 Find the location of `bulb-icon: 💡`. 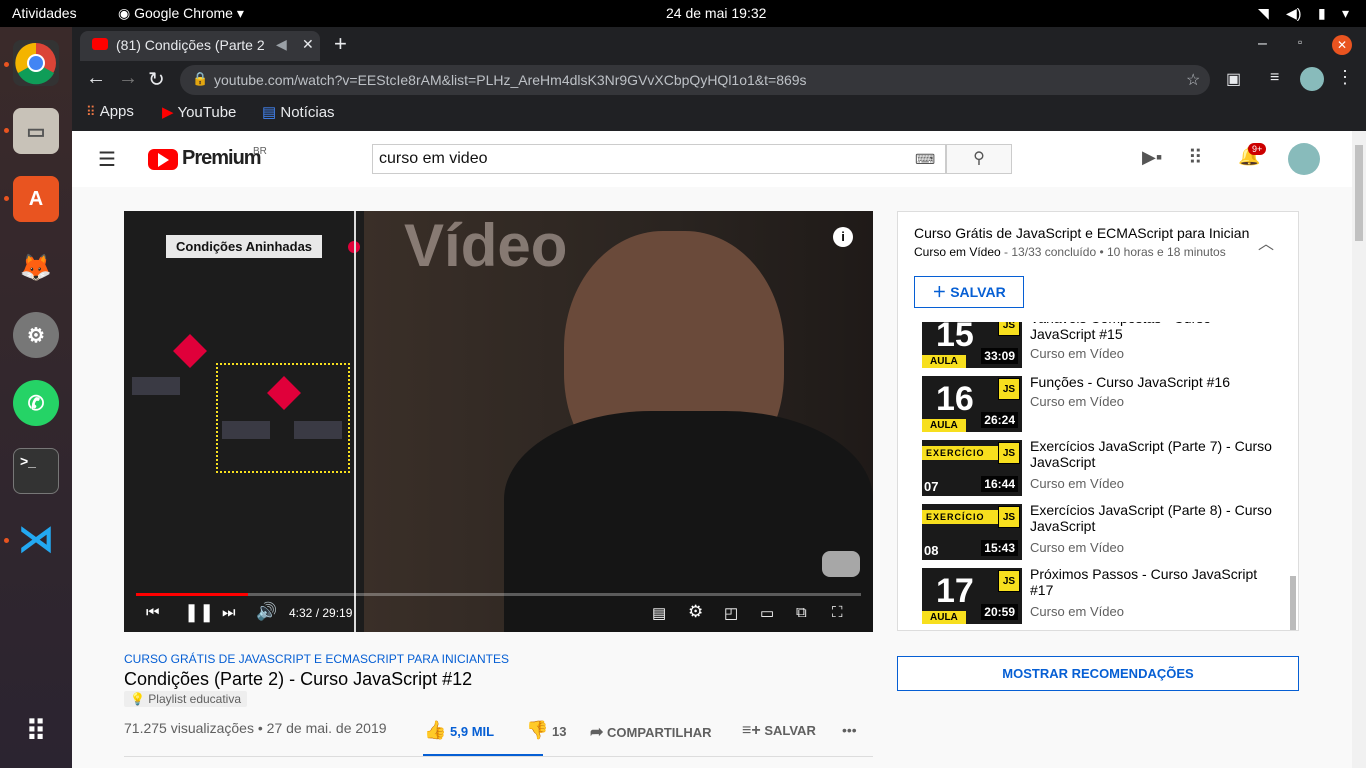

bulb-icon: 💡 is located at coordinates (137, 699).